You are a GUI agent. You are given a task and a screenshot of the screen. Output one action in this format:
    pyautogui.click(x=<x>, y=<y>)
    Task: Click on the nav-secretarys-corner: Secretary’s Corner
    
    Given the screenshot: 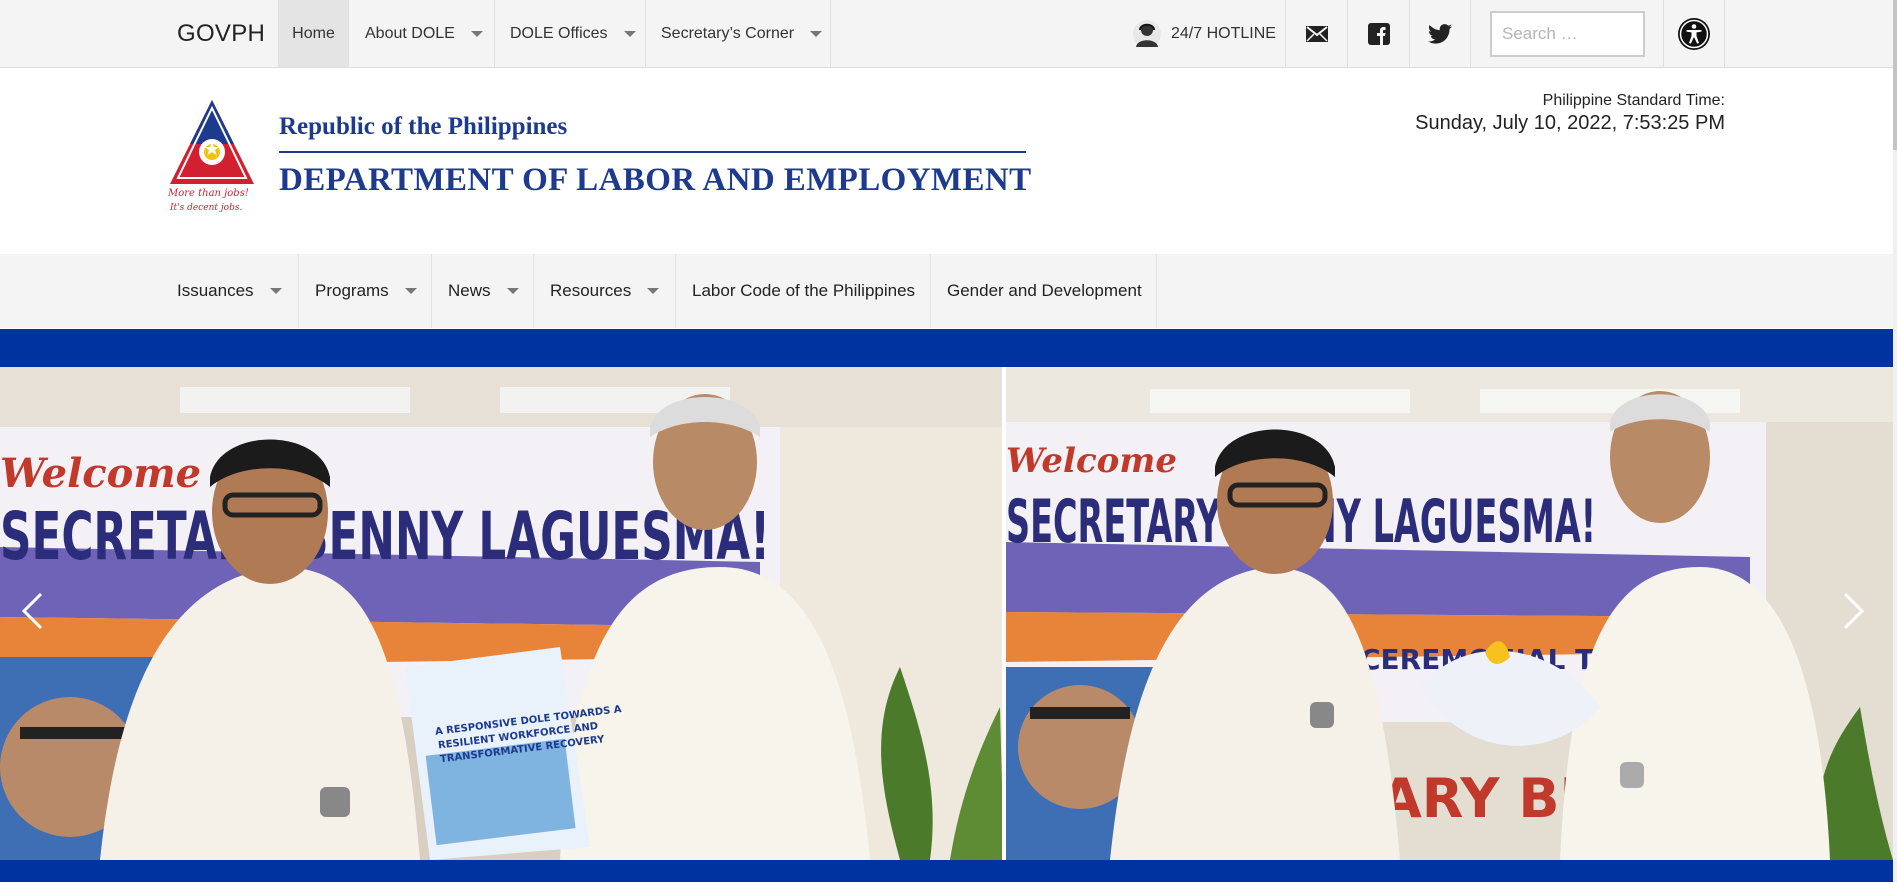 What is the action you would take?
    pyautogui.click(x=738, y=33)
    